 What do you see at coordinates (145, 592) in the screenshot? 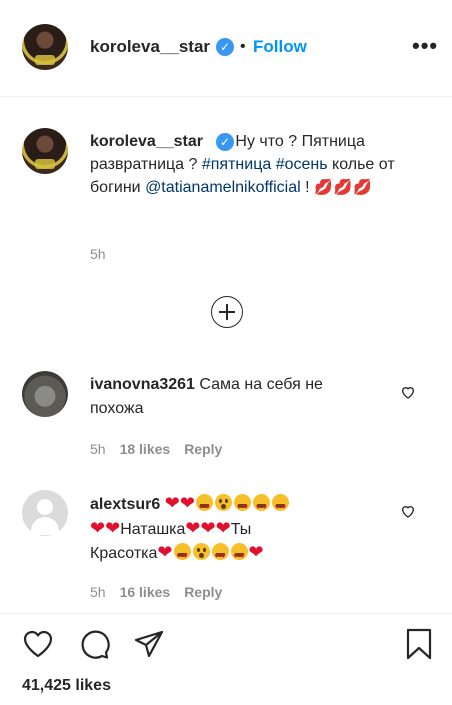
I see `comment-likes: 16 likes` at bounding box center [145, 592].